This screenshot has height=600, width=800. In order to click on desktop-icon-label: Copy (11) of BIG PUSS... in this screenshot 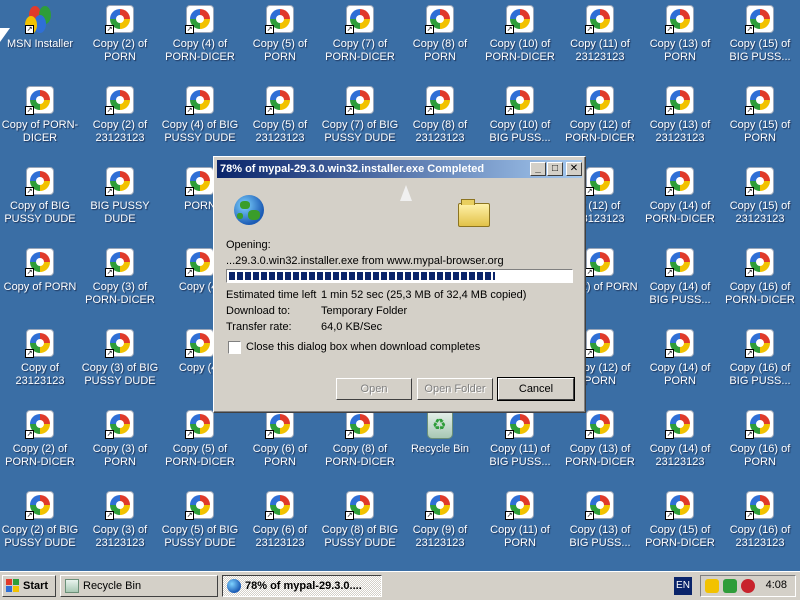, I will do `click(520, 455)`.